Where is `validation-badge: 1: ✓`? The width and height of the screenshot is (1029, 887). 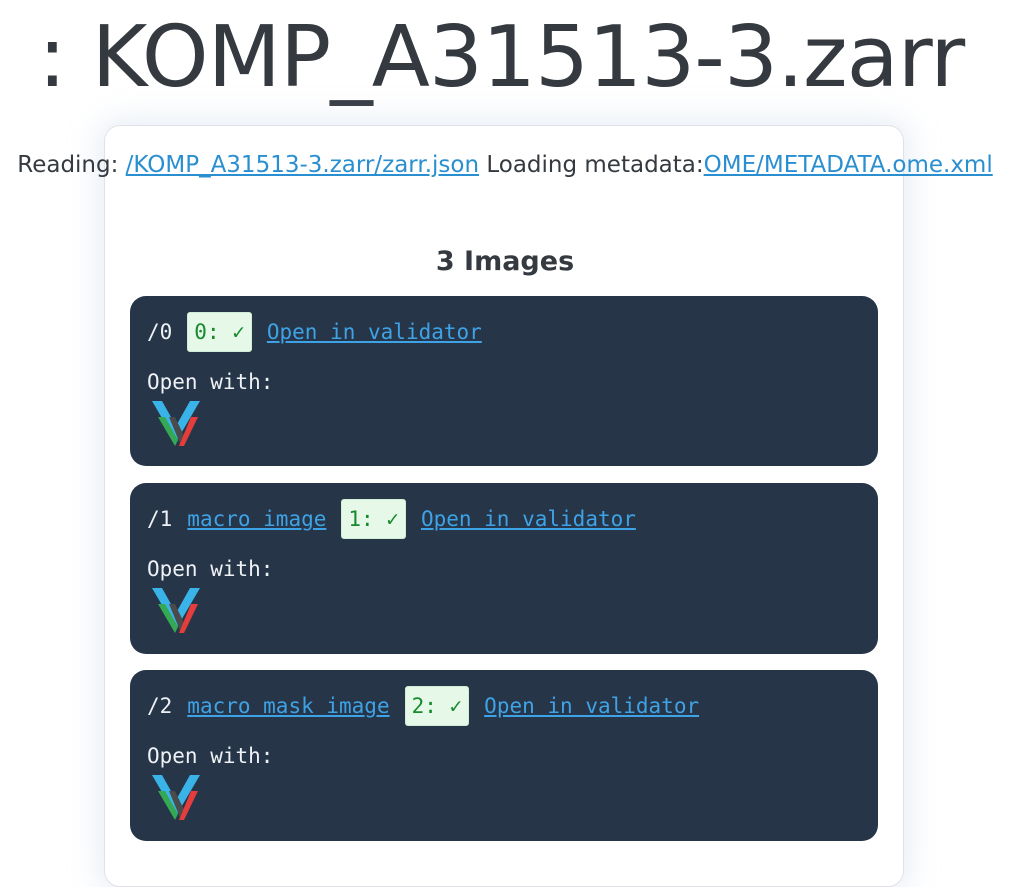
validation-badge: 1: ✓ is located at coordinates (373, 519).